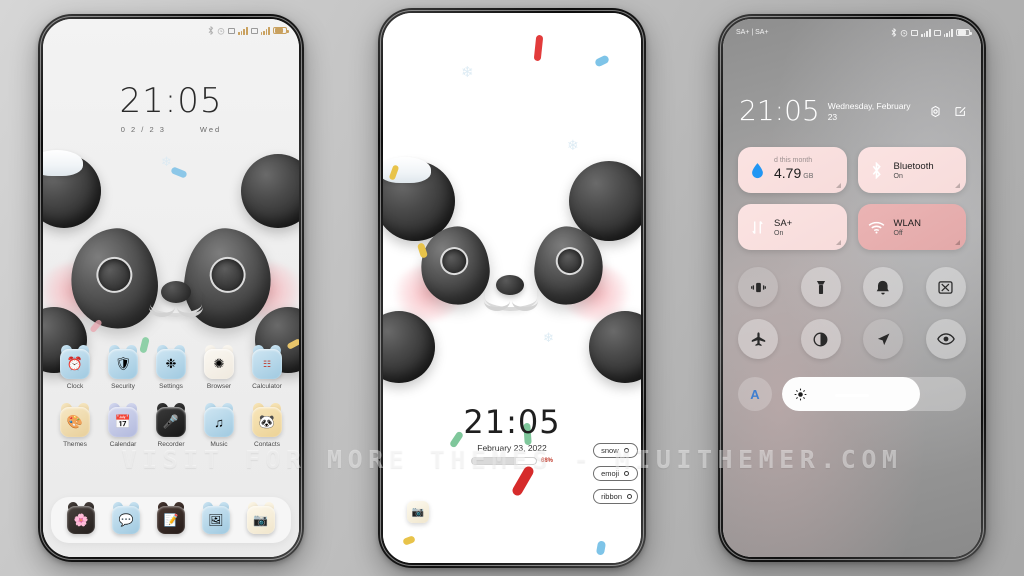 Image resolution: width=1024 pixels, height=576 pixels. I want to click on gallery-icon: 🌸, so click(81, 520).